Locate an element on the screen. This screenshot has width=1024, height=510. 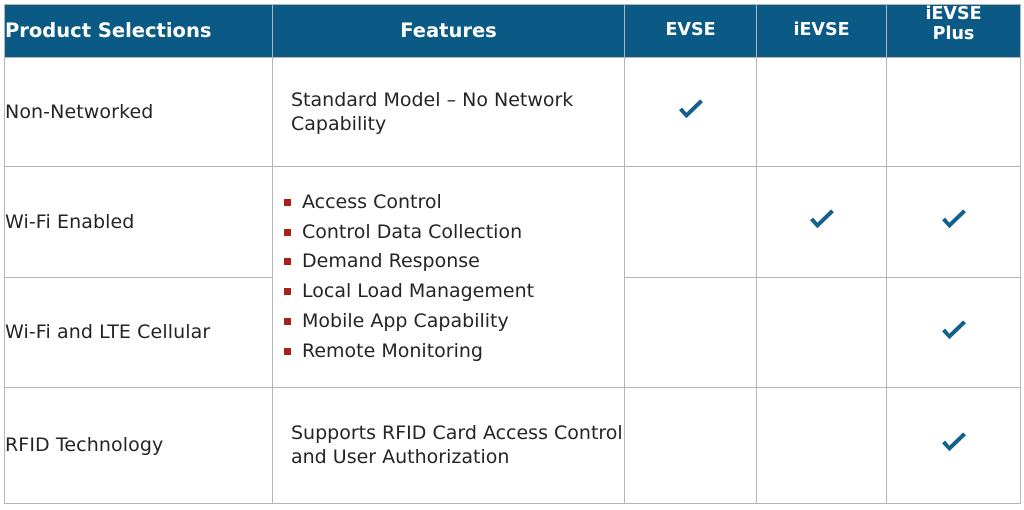
list-item-label: Remote Monitoring is located at coordinates (392, 351).